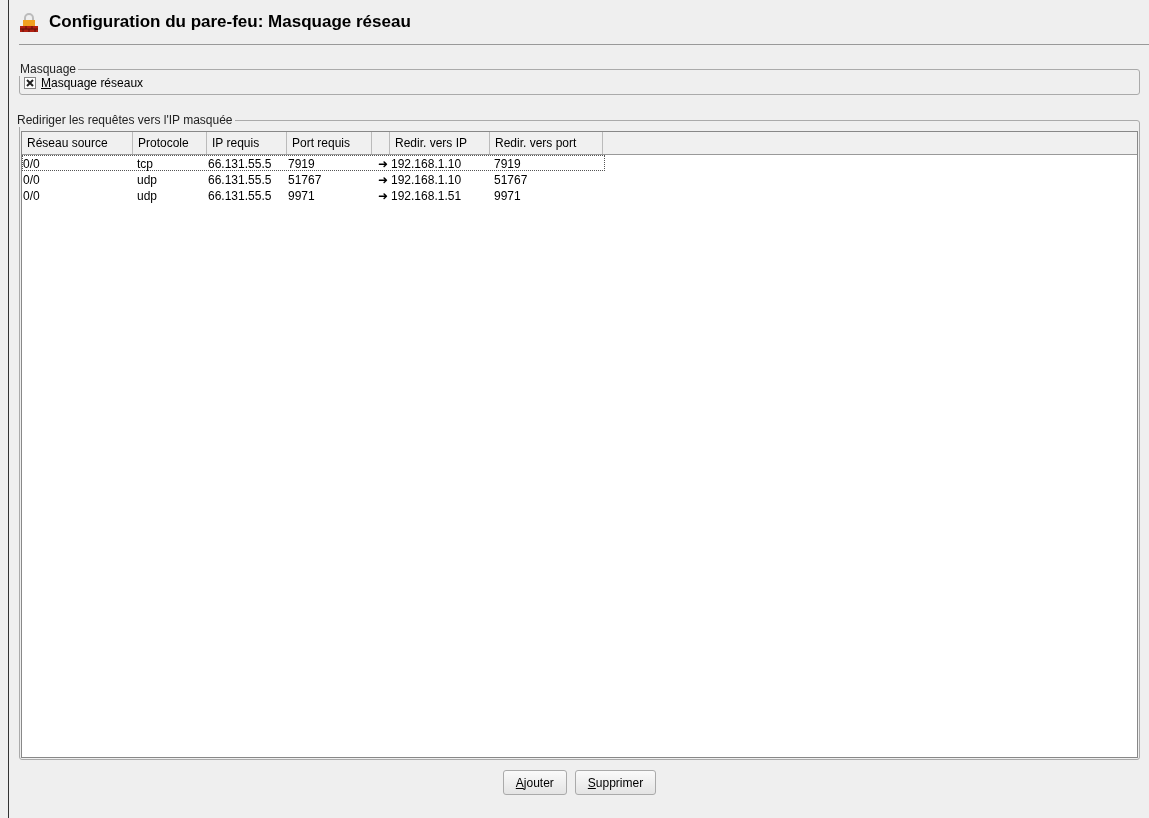  Describe the element at coordinates (427, 195) in the screenshot. I see `table-cell-text: 192.168.1.51` at that location.